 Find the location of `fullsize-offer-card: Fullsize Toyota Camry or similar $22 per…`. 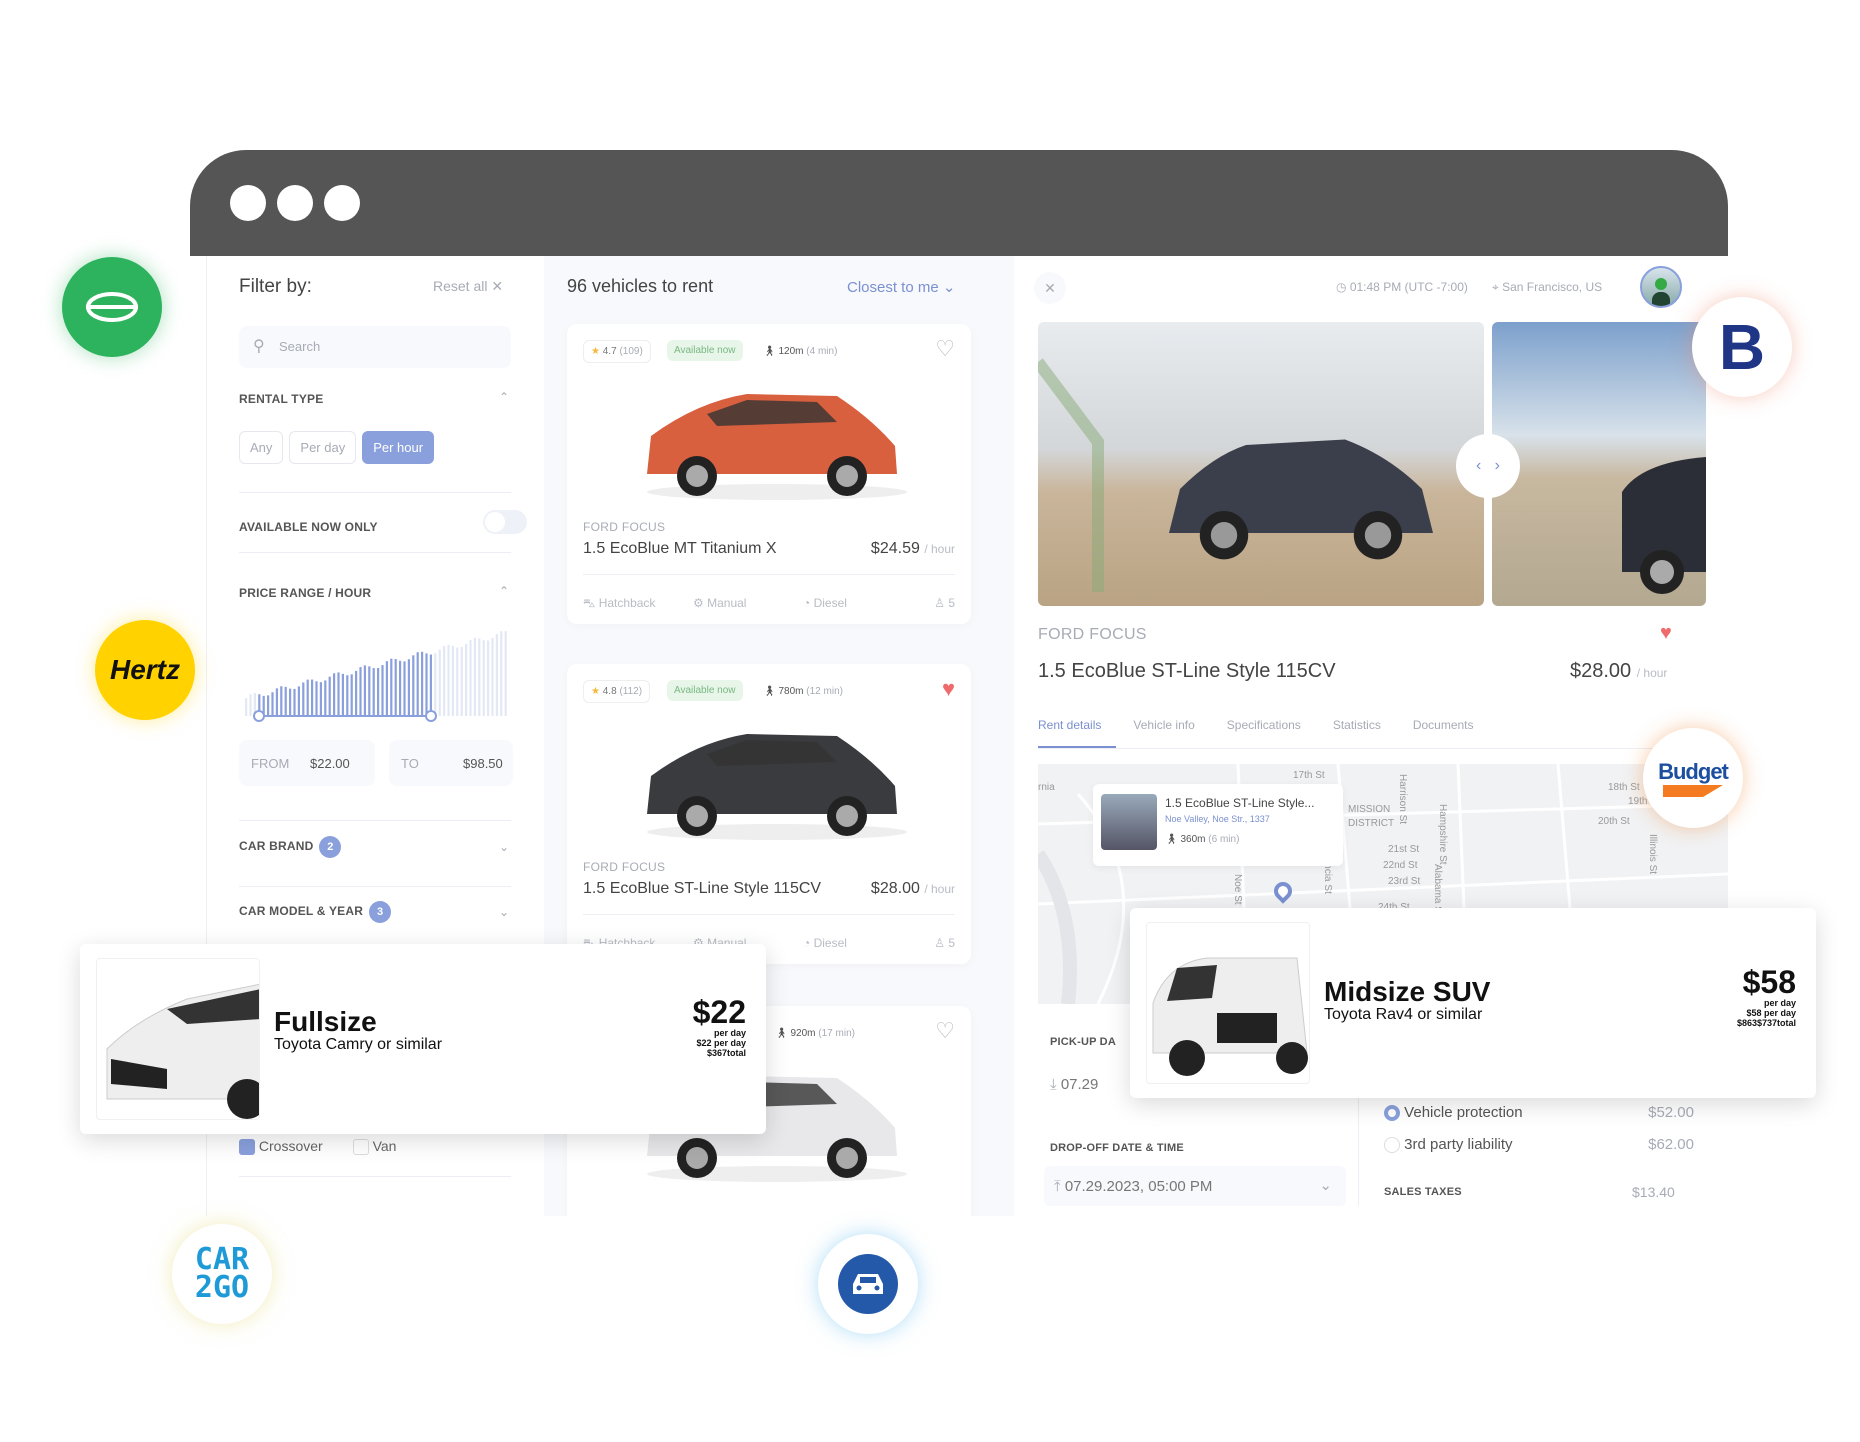

fullsize-offer-card: Fullsize Toyota Camry or similar $22 per… is located at coordinates (423, 1039).